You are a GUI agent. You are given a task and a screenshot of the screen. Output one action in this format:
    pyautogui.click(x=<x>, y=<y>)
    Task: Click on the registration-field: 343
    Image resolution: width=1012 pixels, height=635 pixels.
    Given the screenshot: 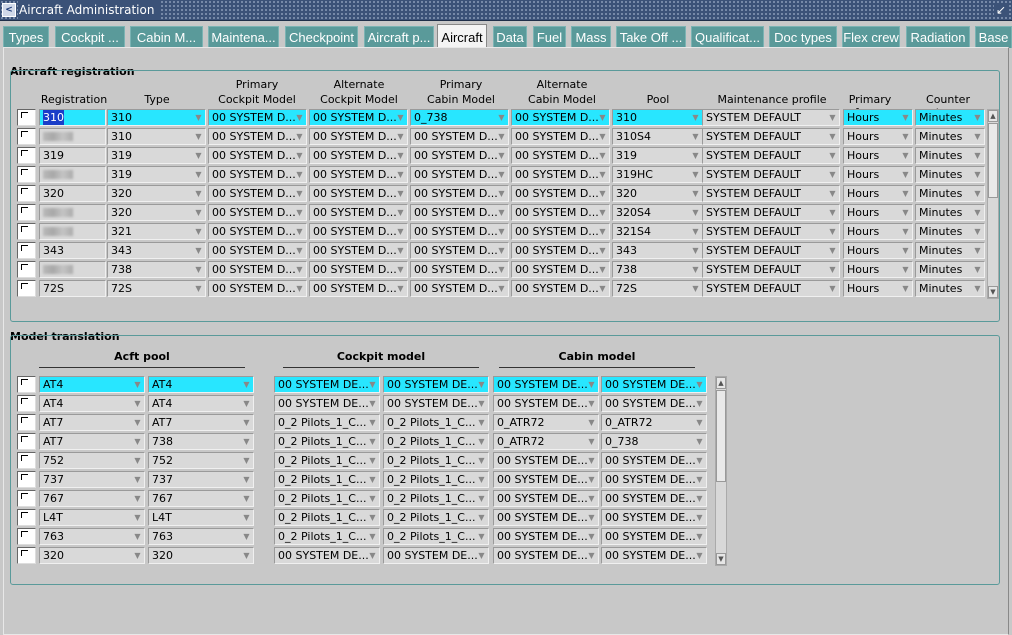 What is the action you would take?
    pyautogui.click(x=72, y=250)
    